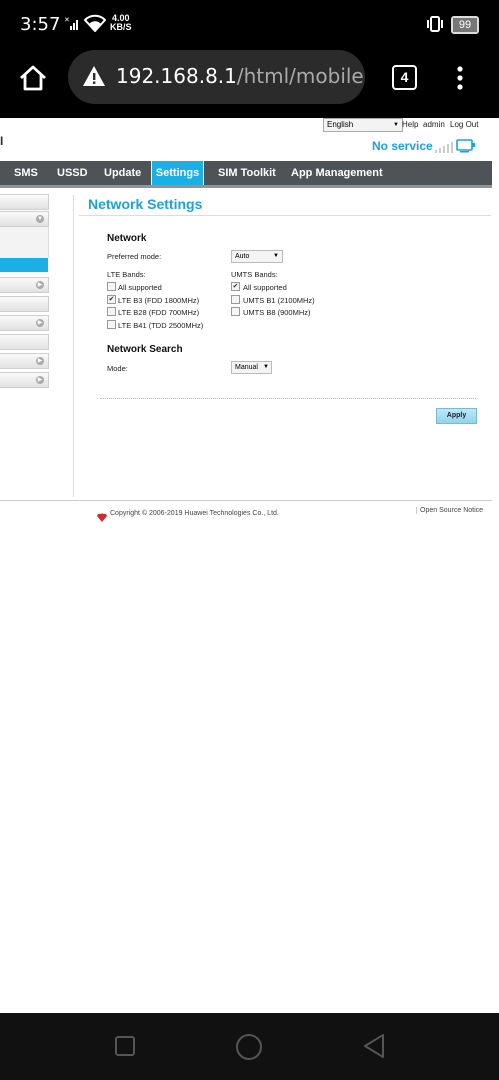 Image resolution: width=499 pixels, height=1080 pixels. What do you see at coordinates (40, 24) in the screenshot?
I see `clock: 3:57` at bounding box center [40, 24].